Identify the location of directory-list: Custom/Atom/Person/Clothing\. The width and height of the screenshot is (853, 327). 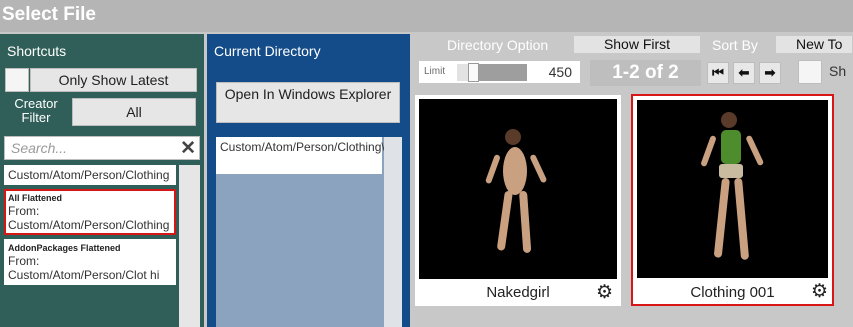
(309, 232).